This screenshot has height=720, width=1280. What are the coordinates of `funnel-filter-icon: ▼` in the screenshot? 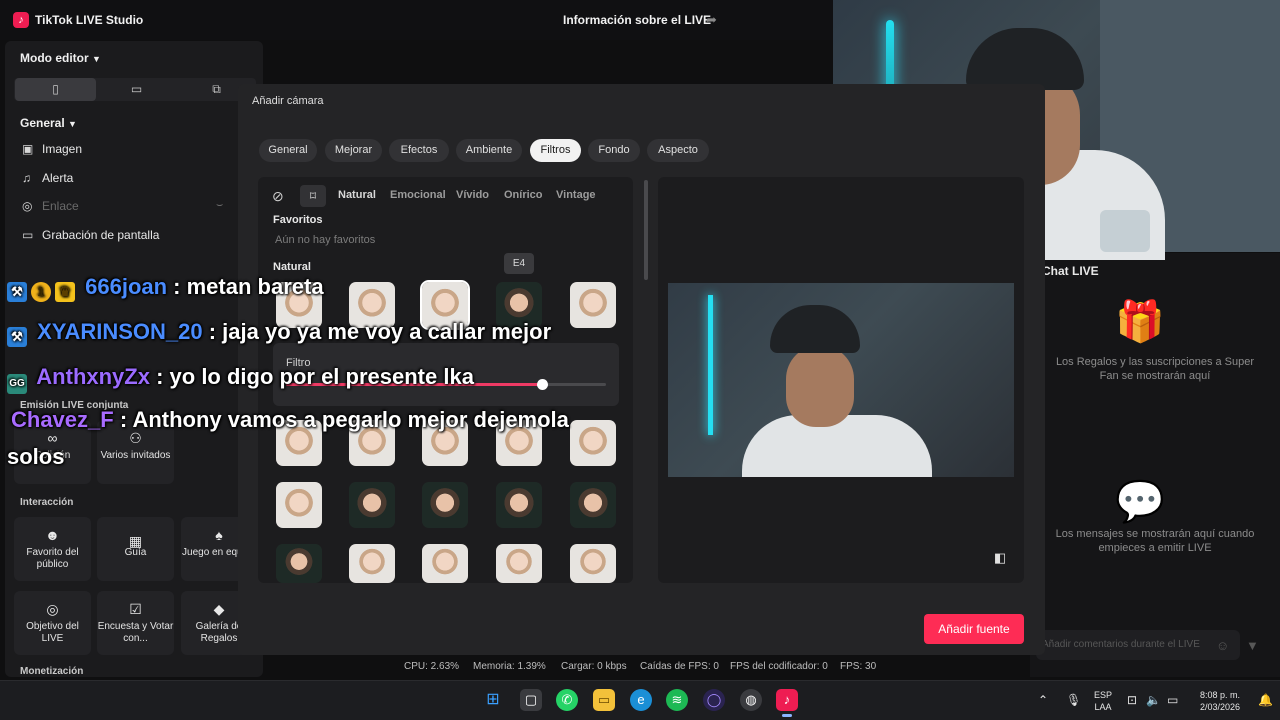 It's located at (1252, 645).